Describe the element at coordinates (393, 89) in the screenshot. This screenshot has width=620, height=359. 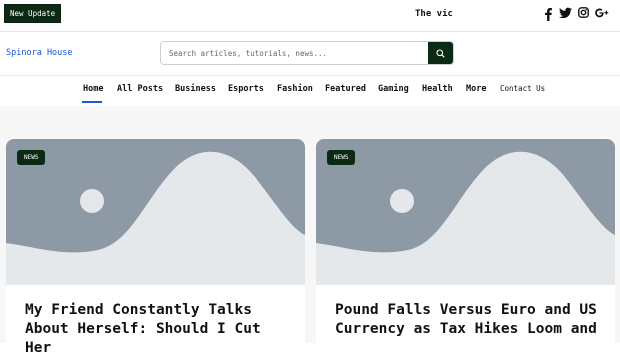
I see `nav-item-gaming: Gaming` at that location.